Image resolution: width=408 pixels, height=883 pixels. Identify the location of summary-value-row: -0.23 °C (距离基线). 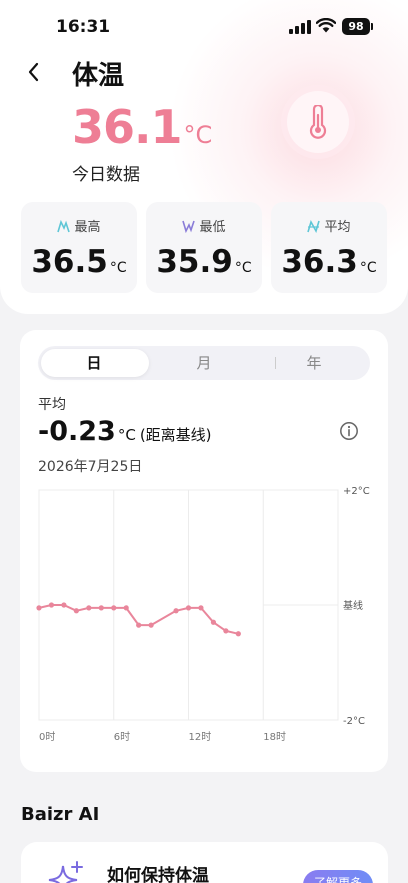
(125, 431).